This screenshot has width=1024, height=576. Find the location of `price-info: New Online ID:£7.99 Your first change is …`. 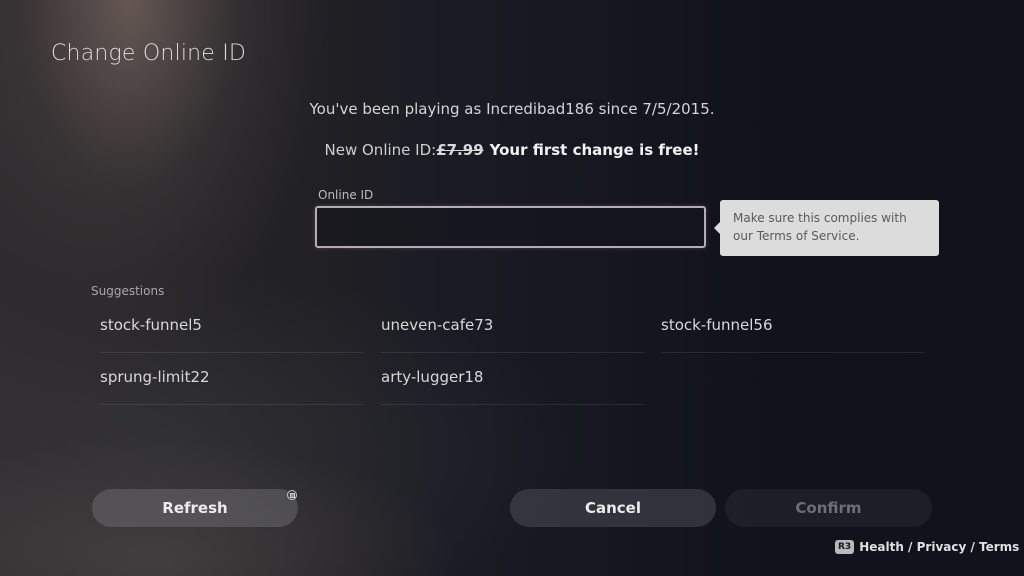

price-info: New Online ID:£7.99 Your first change is … is located at coordinates (512, 150).